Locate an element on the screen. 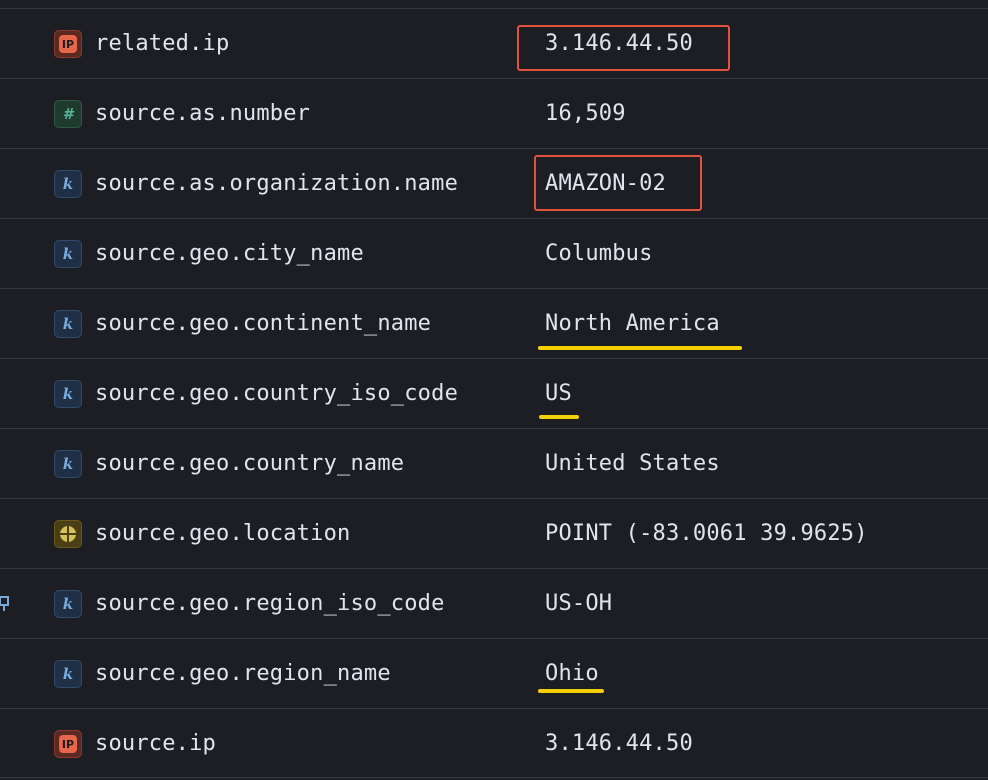  field-name: source.geo.city_name is located at coordinates (229, 253).